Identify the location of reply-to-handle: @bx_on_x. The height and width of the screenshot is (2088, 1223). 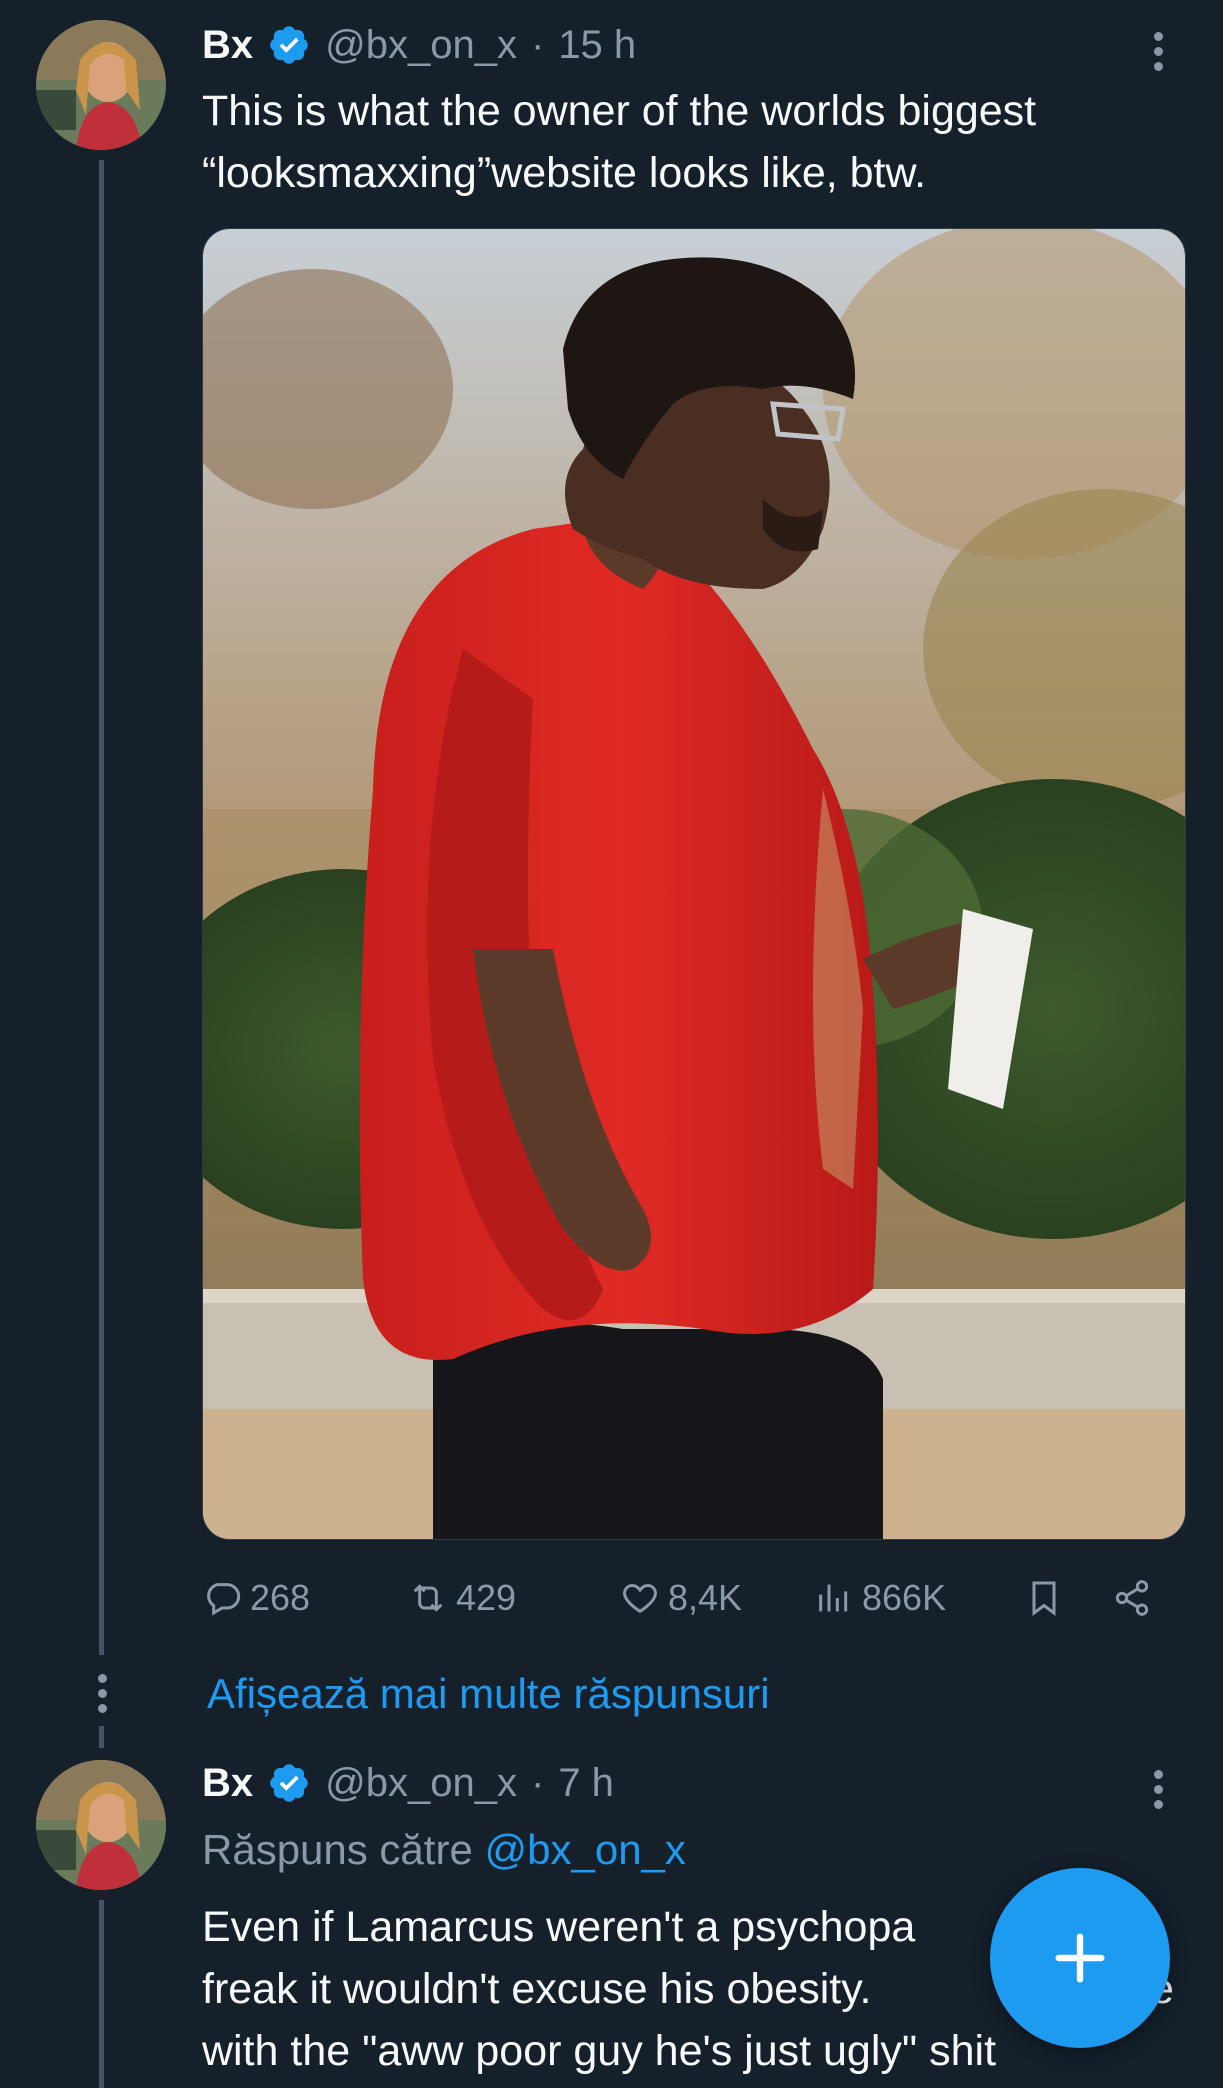
(584, 1849).